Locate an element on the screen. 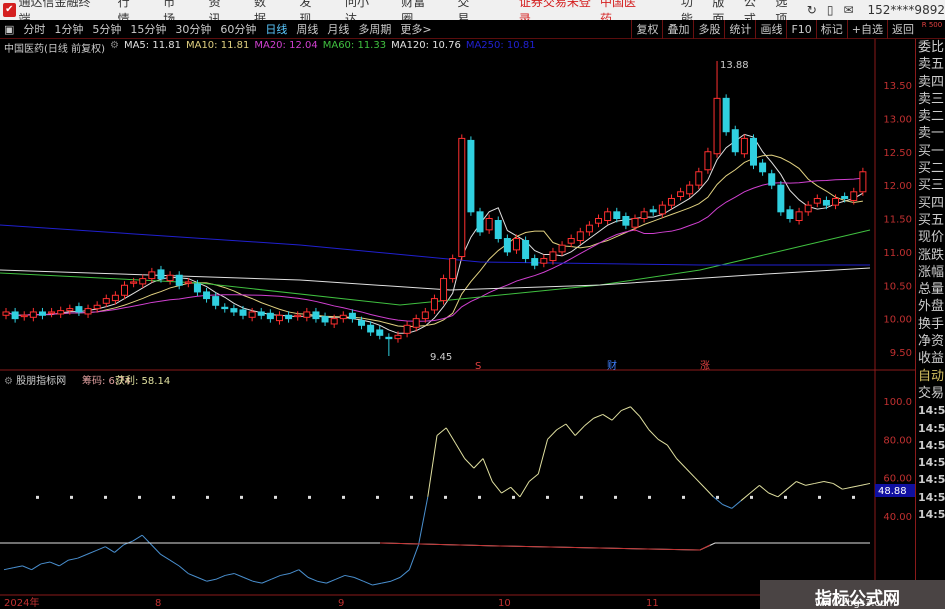 This screenshot has height=609, width=945. marker-finance: 财 is located at coordinates (612, 365).